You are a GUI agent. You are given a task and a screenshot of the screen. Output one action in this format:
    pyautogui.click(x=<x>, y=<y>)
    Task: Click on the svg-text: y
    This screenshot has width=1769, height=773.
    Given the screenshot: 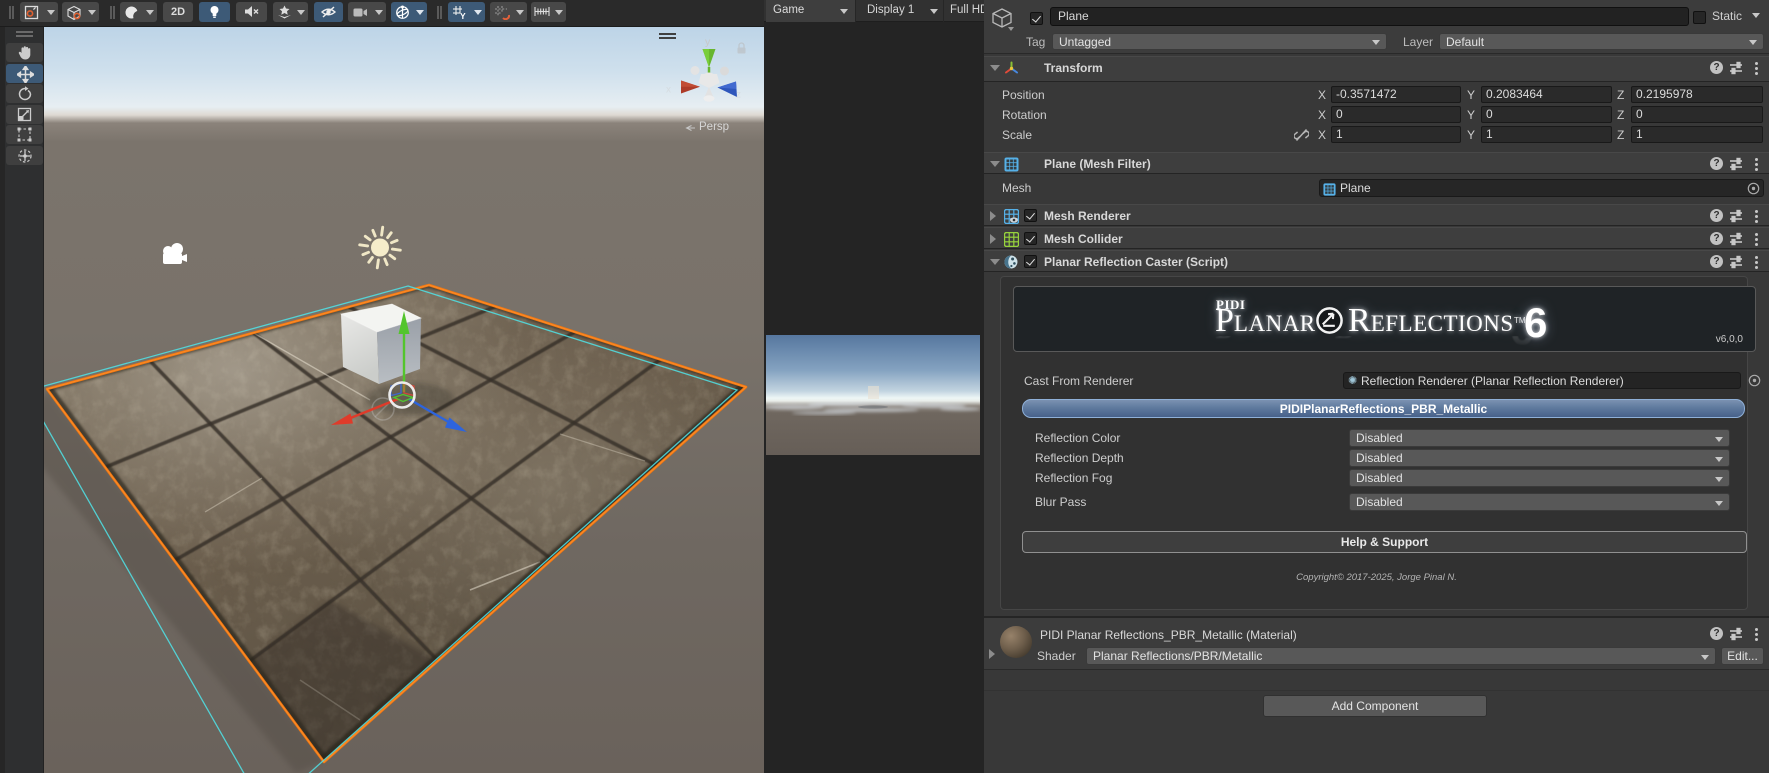 What is the action you would take?
    pyautogui.click(x=708, y=42)
    